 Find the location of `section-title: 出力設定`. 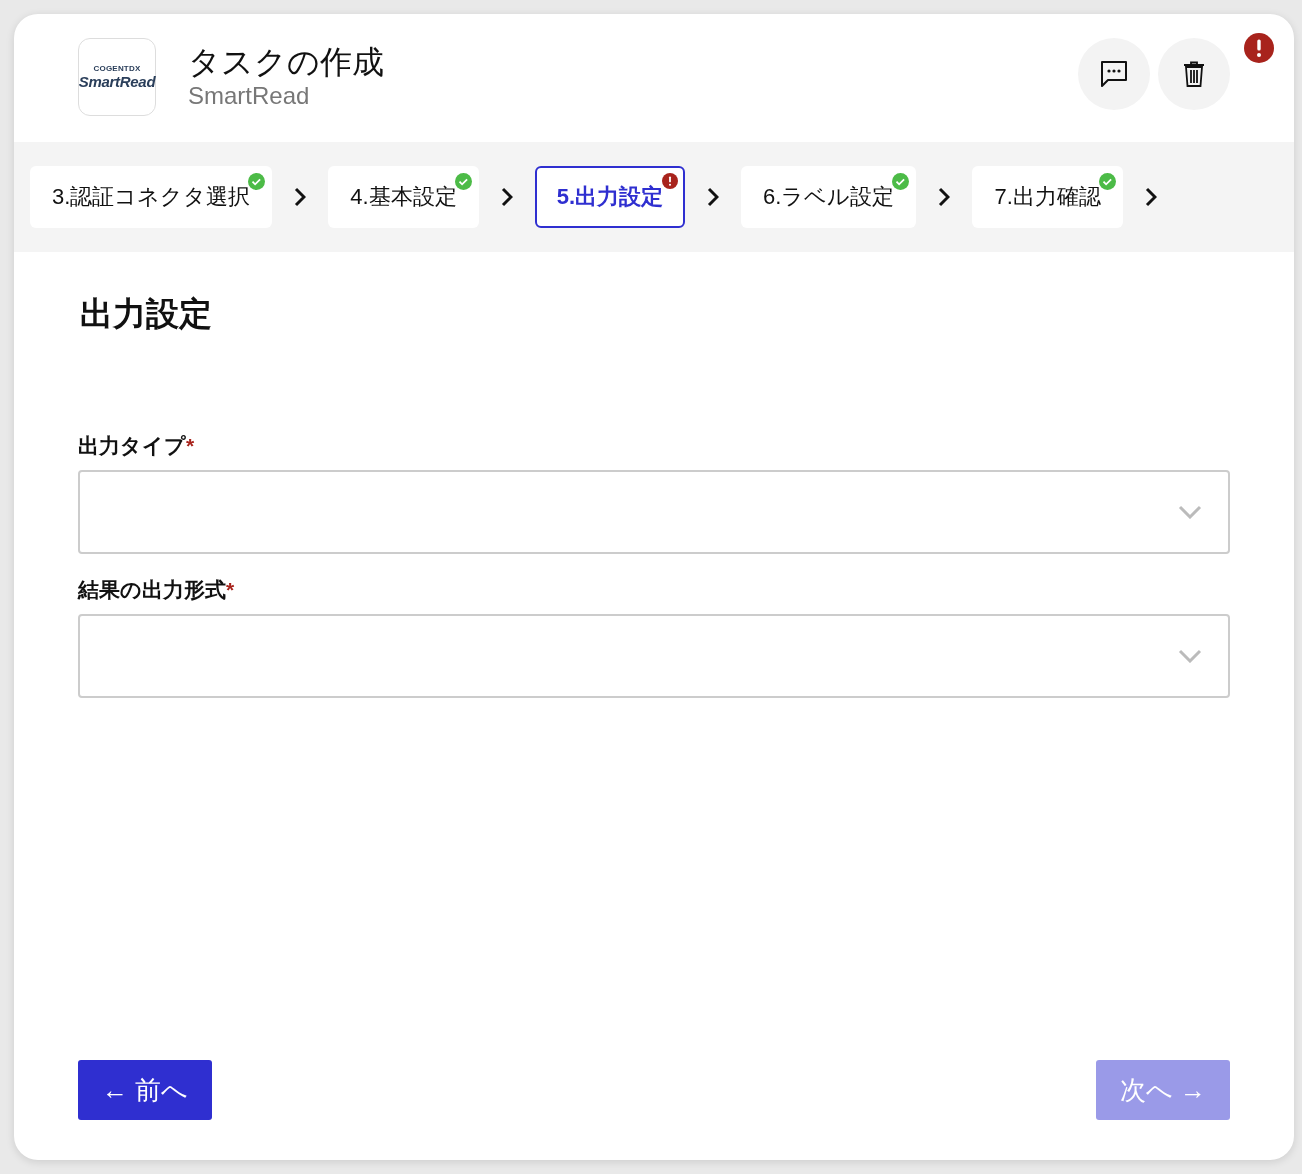

section-title: 出力設定 is located at coordinates (146, 314).